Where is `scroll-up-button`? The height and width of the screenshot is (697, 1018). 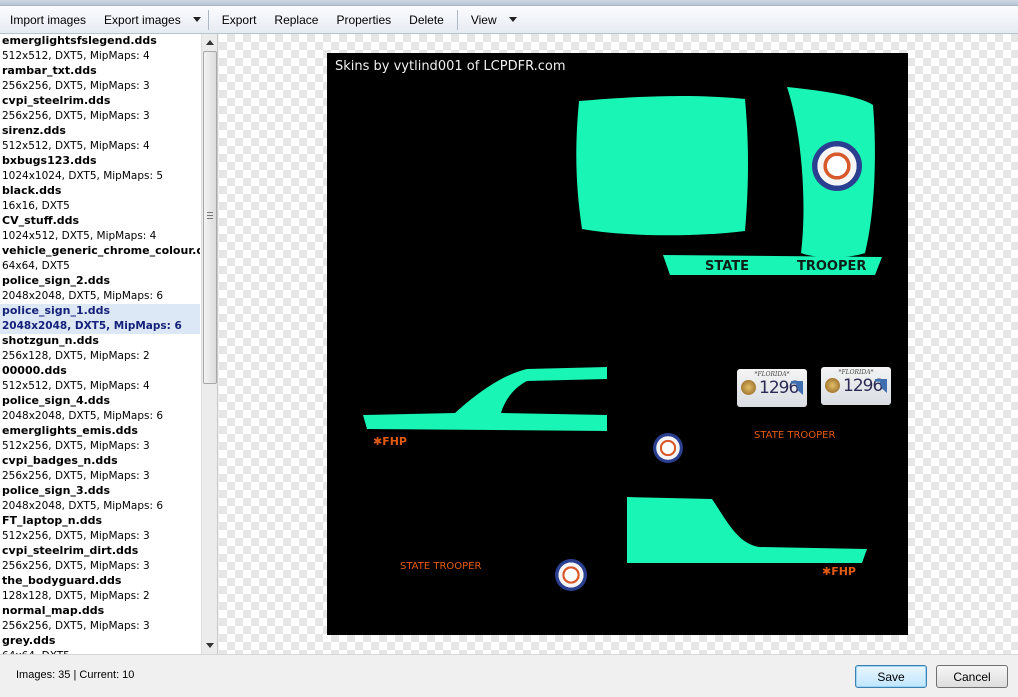 scroll-up-button is located at coordinates (209, 42).